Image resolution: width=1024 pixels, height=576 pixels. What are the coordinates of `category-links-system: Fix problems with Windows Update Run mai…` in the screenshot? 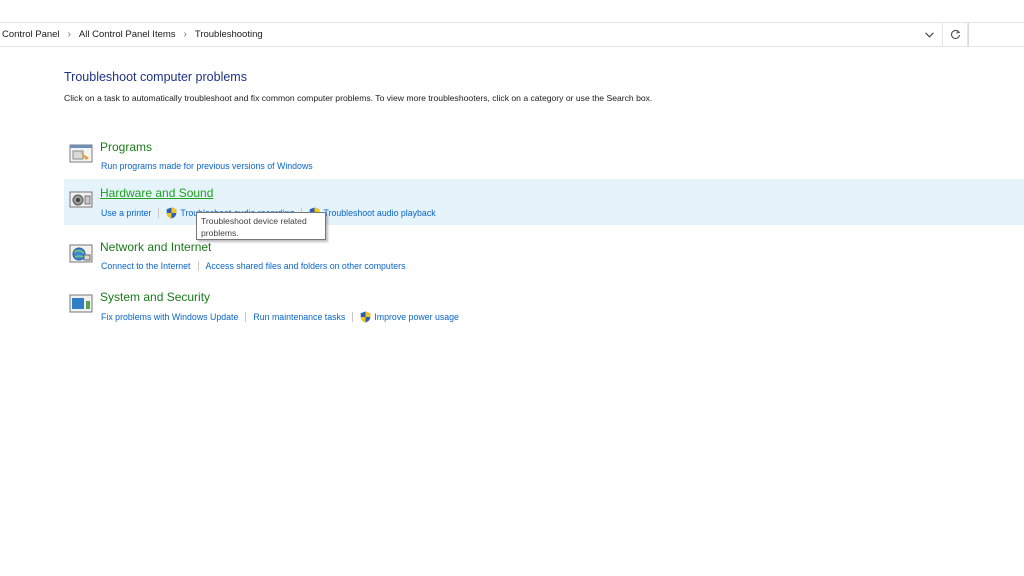 It's located at (280, 317).